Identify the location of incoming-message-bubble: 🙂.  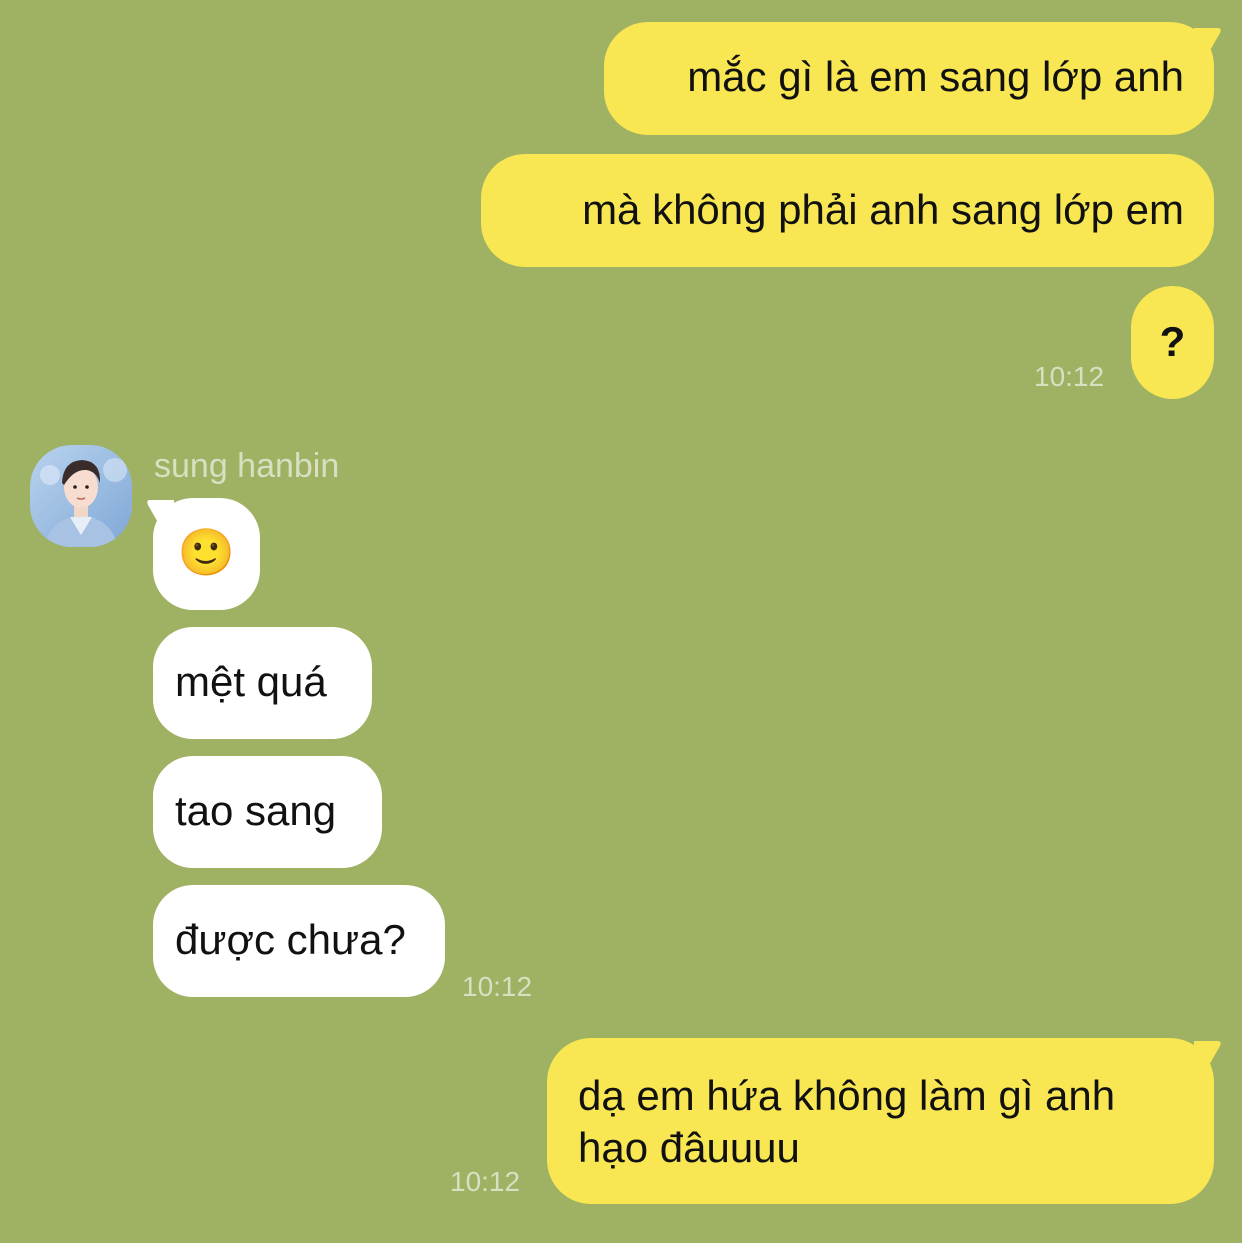
(206, 554).